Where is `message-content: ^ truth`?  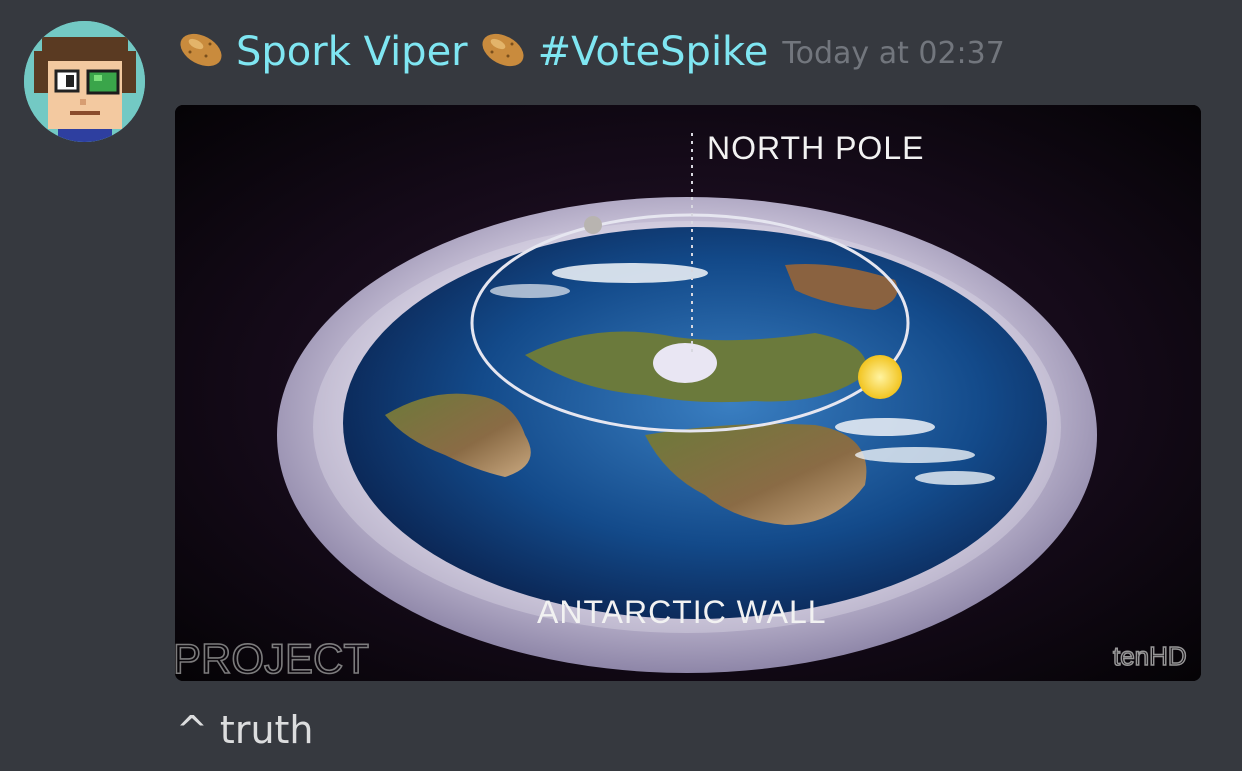 message-content: ^ truth is located at coordinates (245, 730).